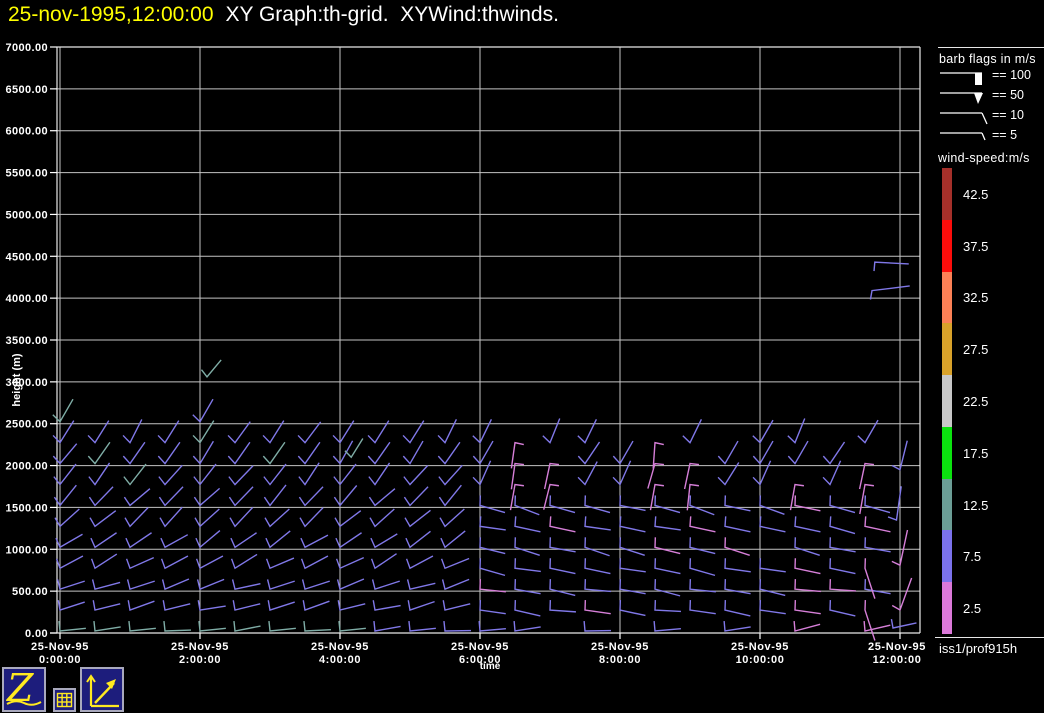 The height and width of the screenshot is (713, 1044). What do you see at coordinates (26, 425) in the screenshot?
I see `y-tick-label: 2500.00` at bounding box center [26, 425].